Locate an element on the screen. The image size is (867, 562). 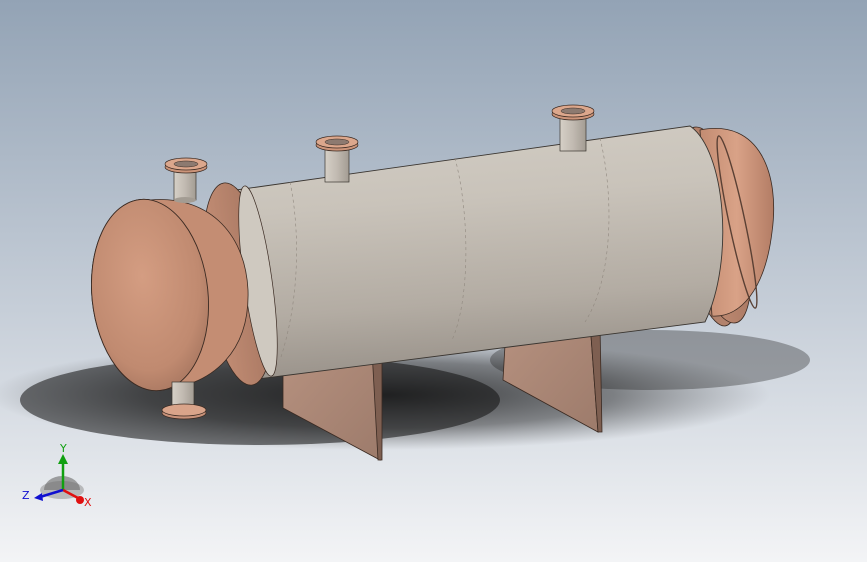
z-axis-arrow-icon is located at coordinates (38, 497).